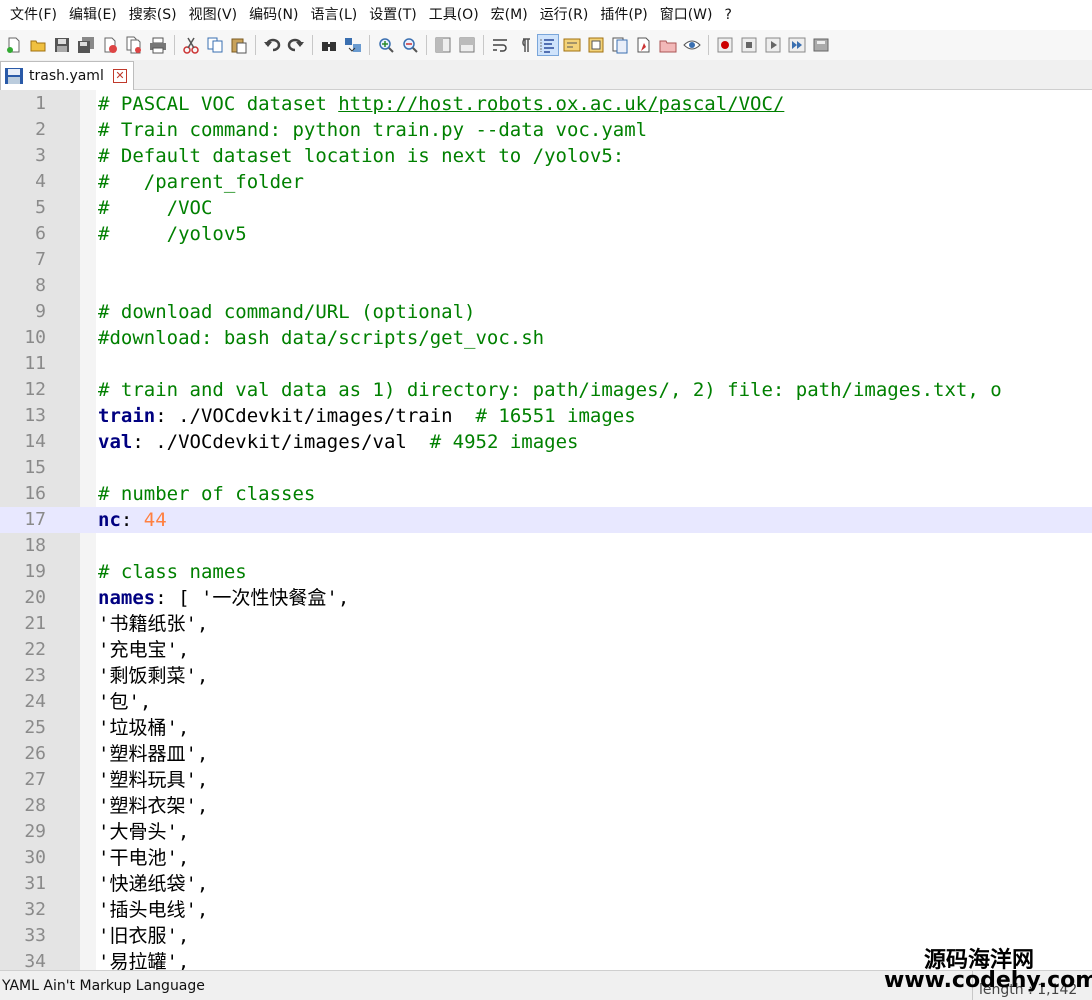 This screenshot has height=1000, width=1092. Describe the element at coordinates (191, 45) in the screenshot. I see `cut-icon` at that location.